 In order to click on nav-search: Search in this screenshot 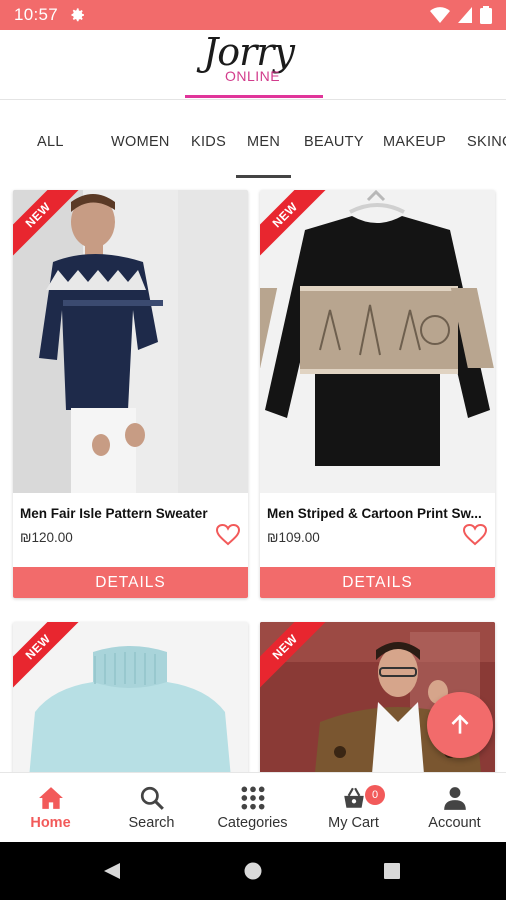, I will do `click(151, 808)`.